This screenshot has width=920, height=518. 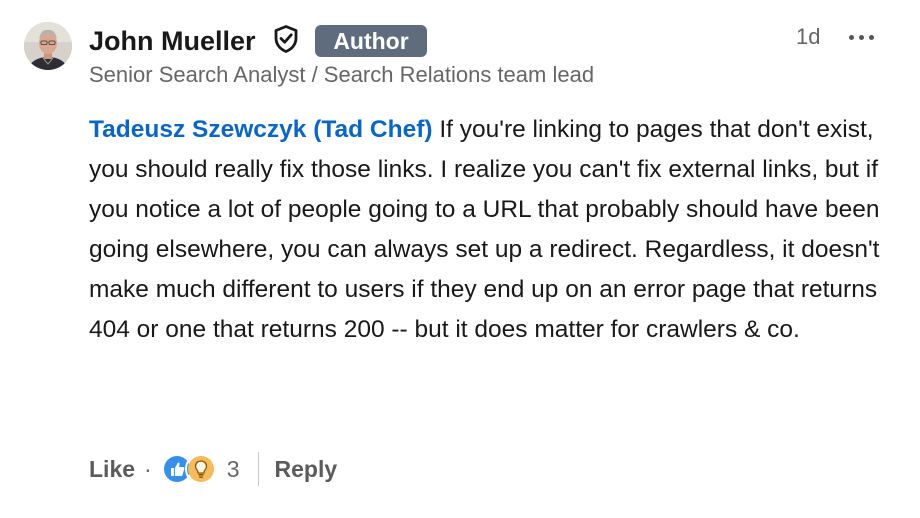 I want to click on more-horizontal-icon, so click(x=861, y=37).